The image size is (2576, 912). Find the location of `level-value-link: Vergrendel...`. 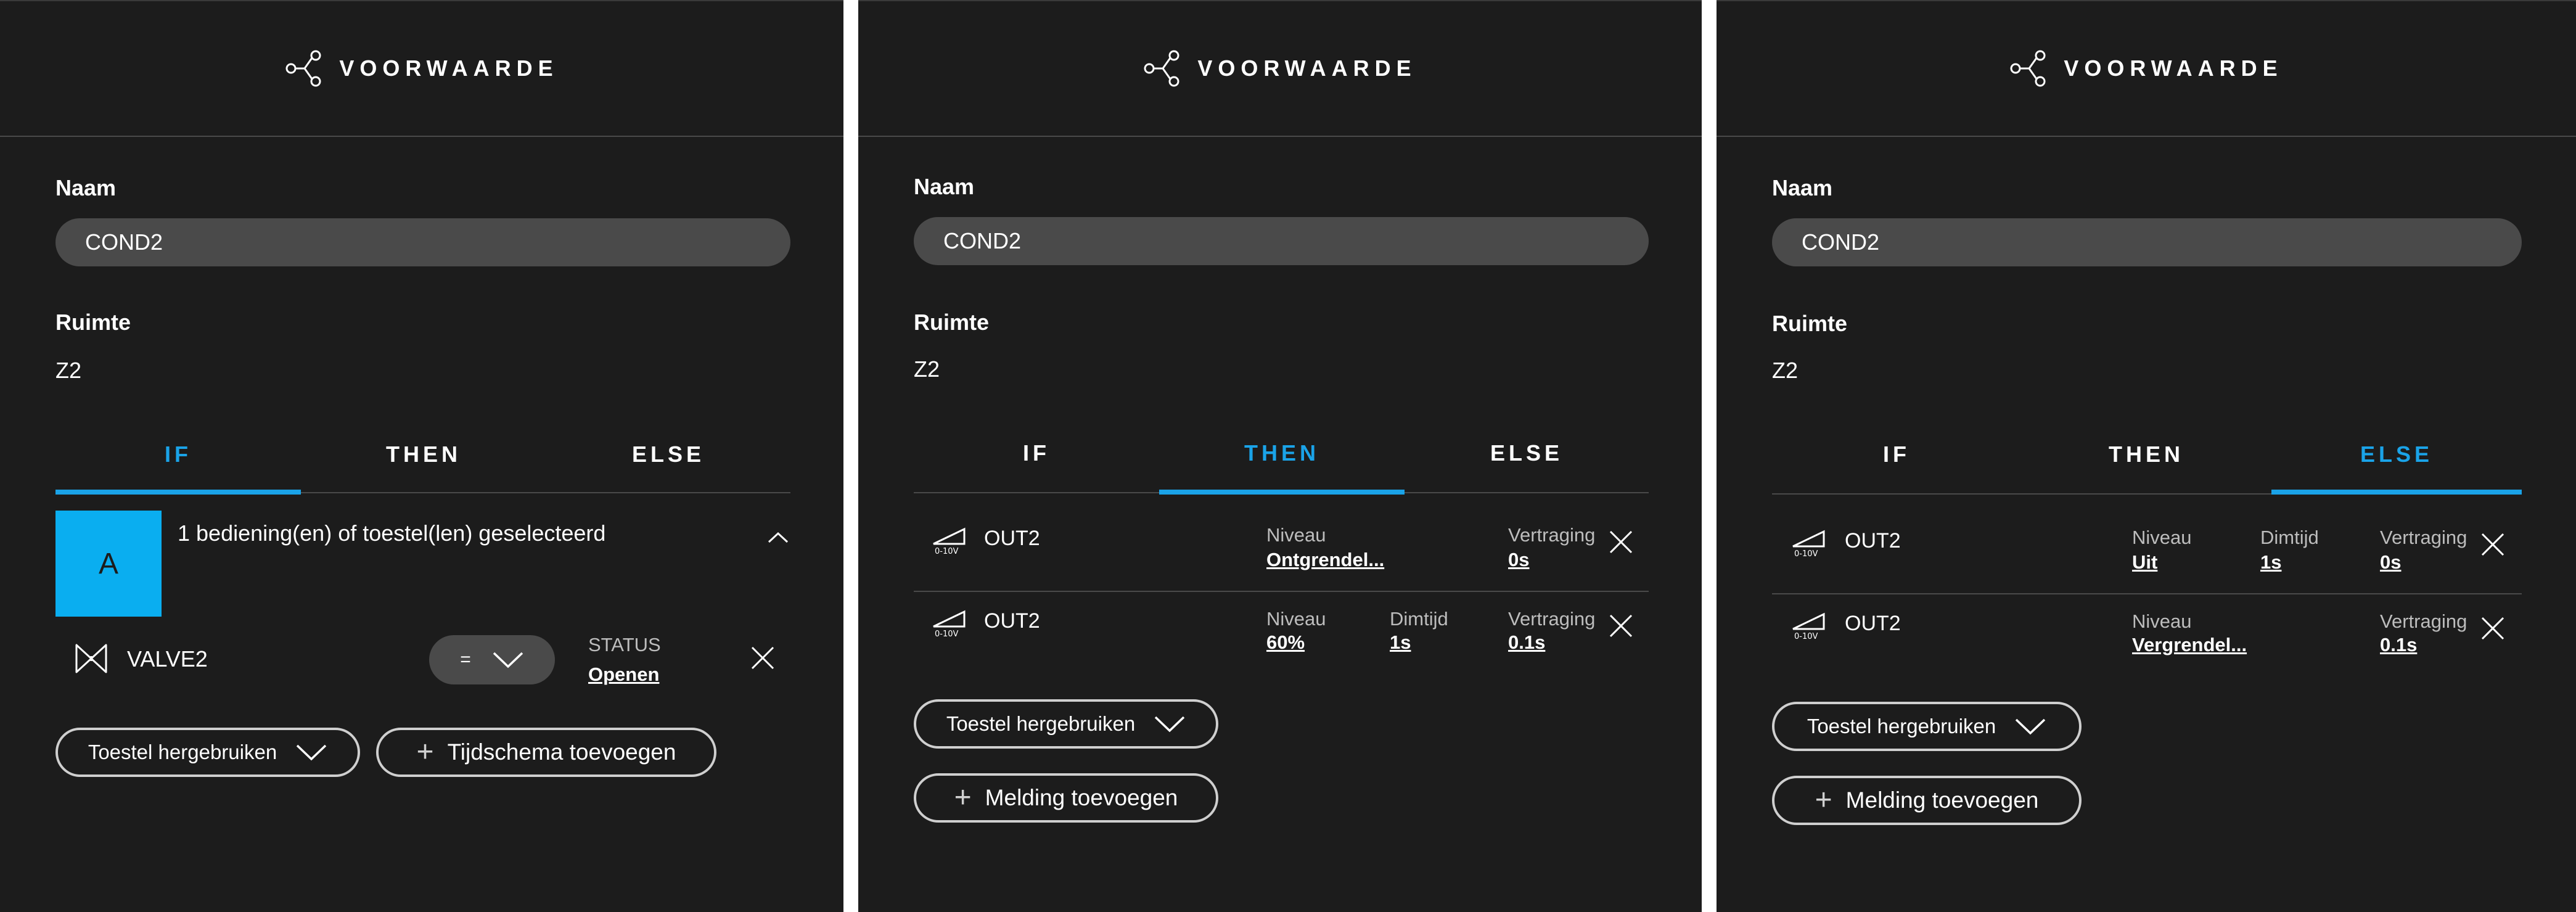

level-value-link: Vergrendel... is located at coordinates (2190, 645).